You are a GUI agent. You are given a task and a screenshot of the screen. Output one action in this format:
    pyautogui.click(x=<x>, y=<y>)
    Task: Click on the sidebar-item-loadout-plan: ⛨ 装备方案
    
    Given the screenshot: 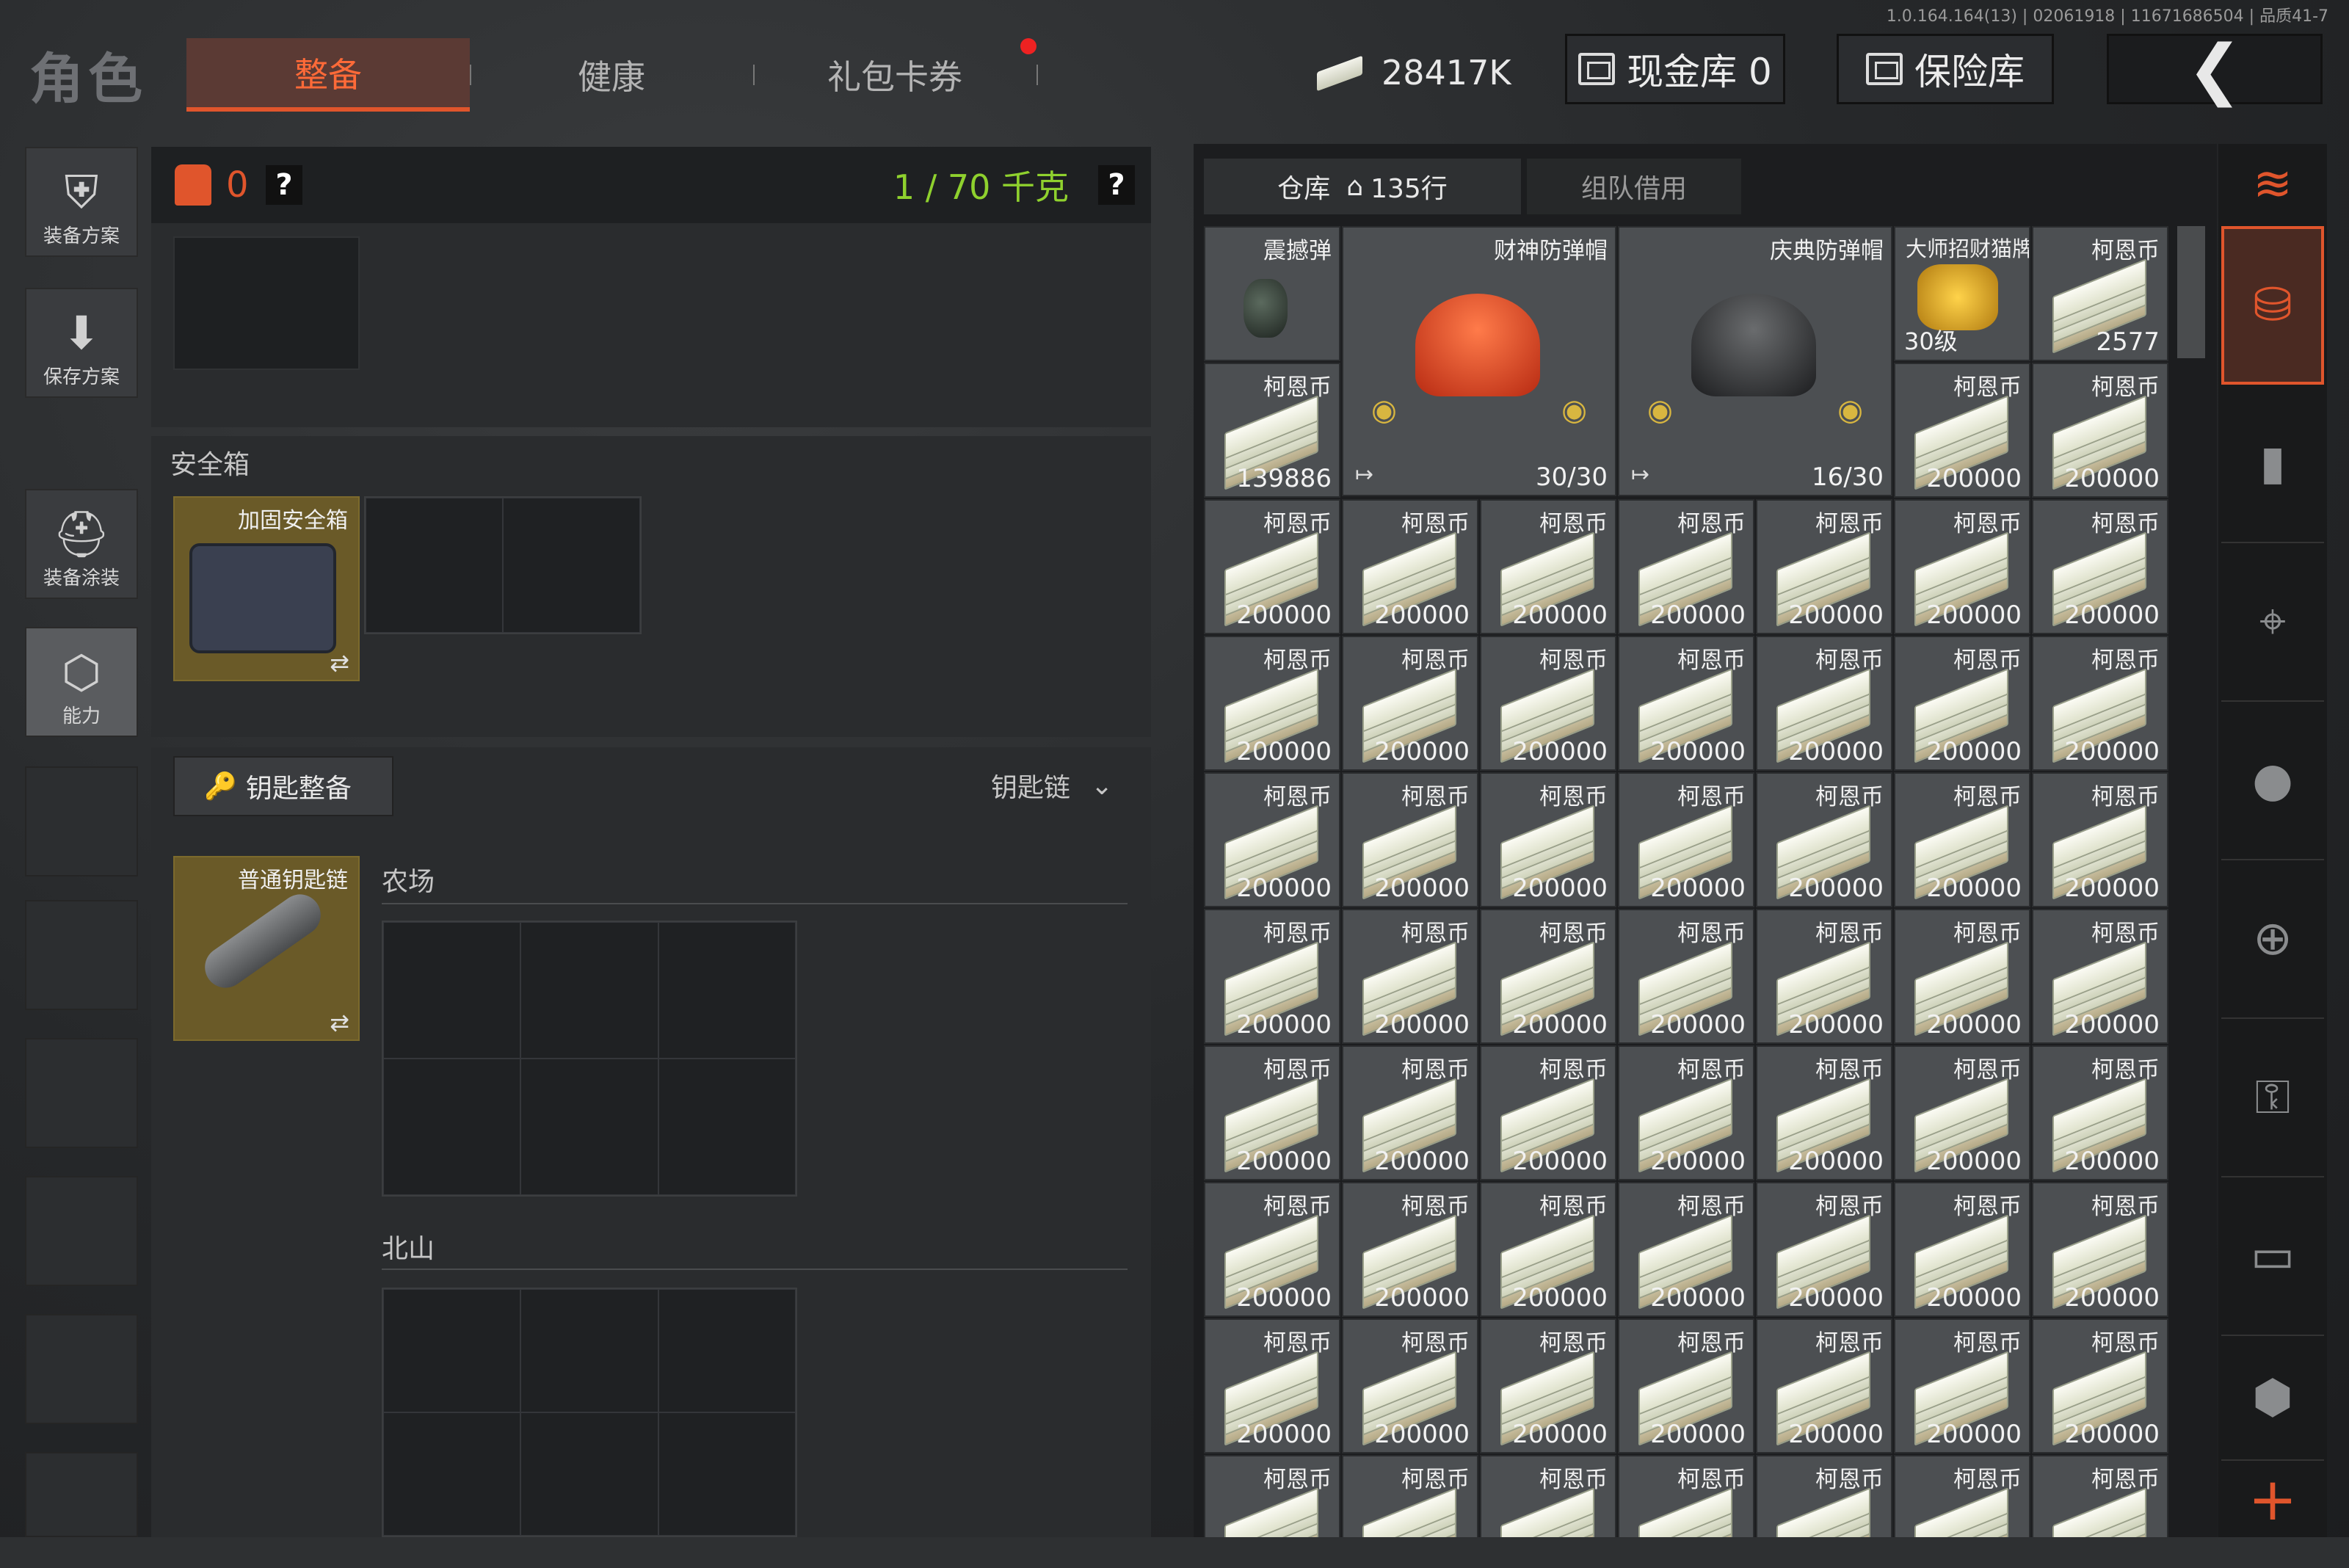 What is the action you would take?
    pyautogui.click(x=81, y=202)
    